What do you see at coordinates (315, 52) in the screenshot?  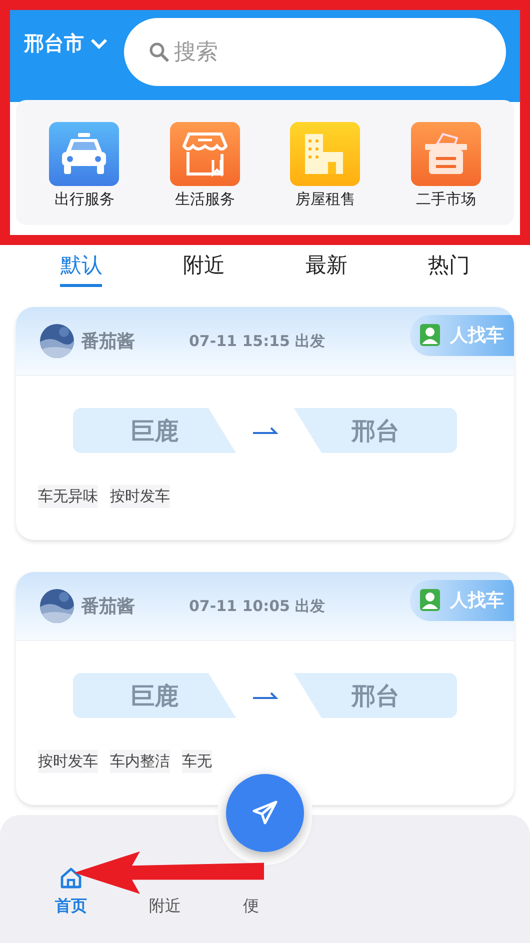 I see `search-field: 搜索` at bounding box center [315, 52].